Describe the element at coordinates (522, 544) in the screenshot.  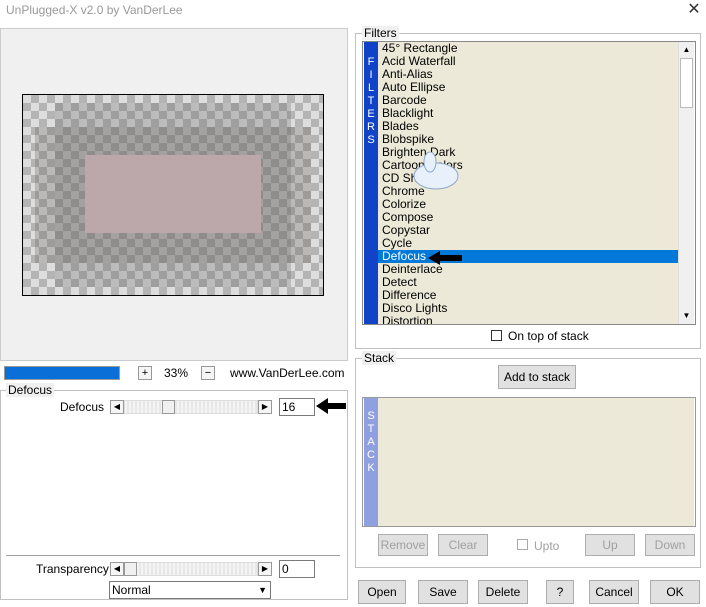
I see `upto-checkbox` at that location.